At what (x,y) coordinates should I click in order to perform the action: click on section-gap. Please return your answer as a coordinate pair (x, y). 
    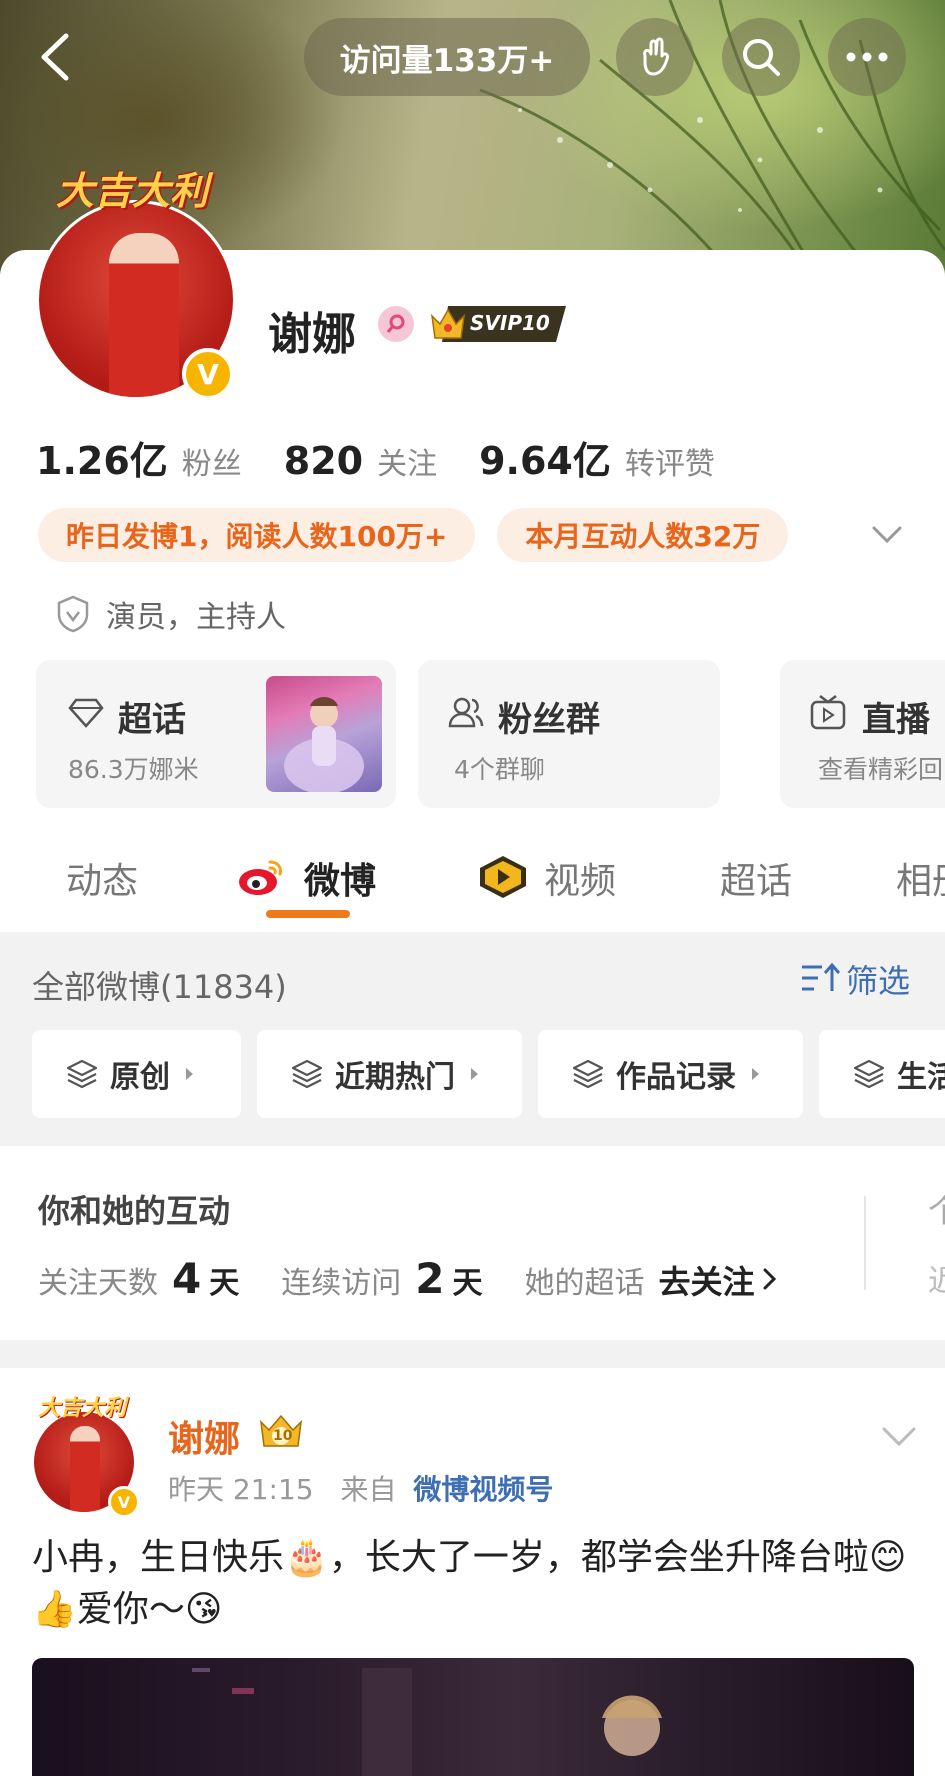
    Looking at the image, I should click on (472, 1354).